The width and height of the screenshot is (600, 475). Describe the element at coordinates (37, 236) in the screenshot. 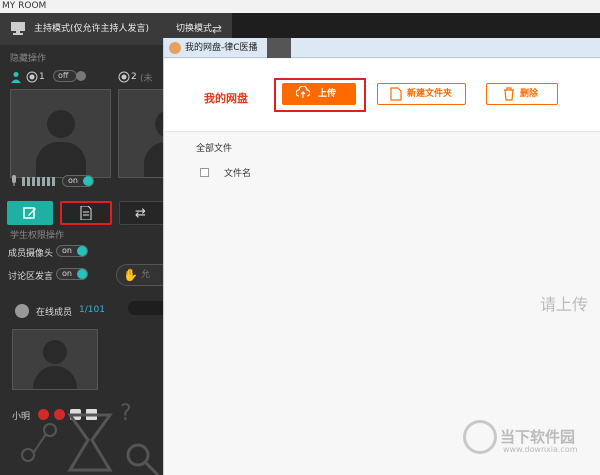

I see `section-label-student-permissions: 学生权限操作` at that location.